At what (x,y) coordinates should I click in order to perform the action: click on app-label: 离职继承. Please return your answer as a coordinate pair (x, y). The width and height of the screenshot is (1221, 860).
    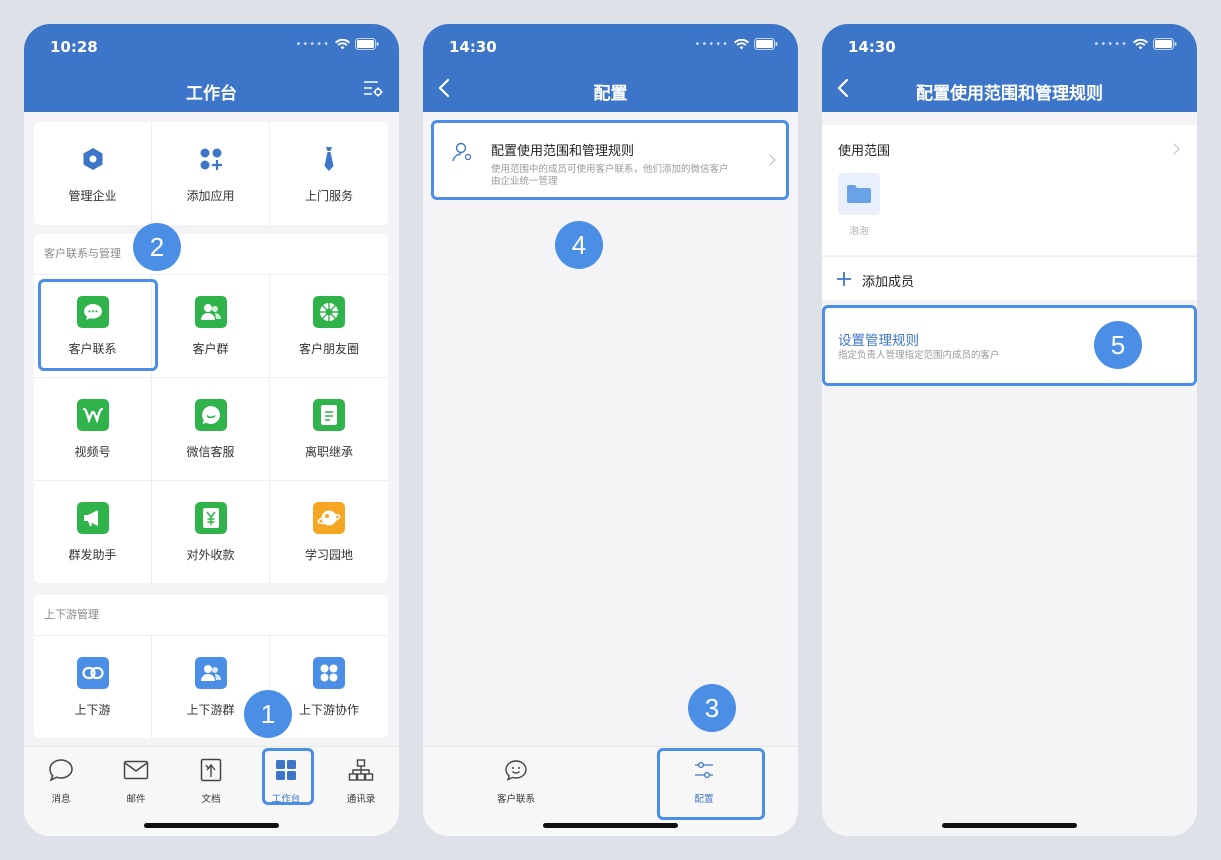
    Looking at the image, I should click on (328, 451).